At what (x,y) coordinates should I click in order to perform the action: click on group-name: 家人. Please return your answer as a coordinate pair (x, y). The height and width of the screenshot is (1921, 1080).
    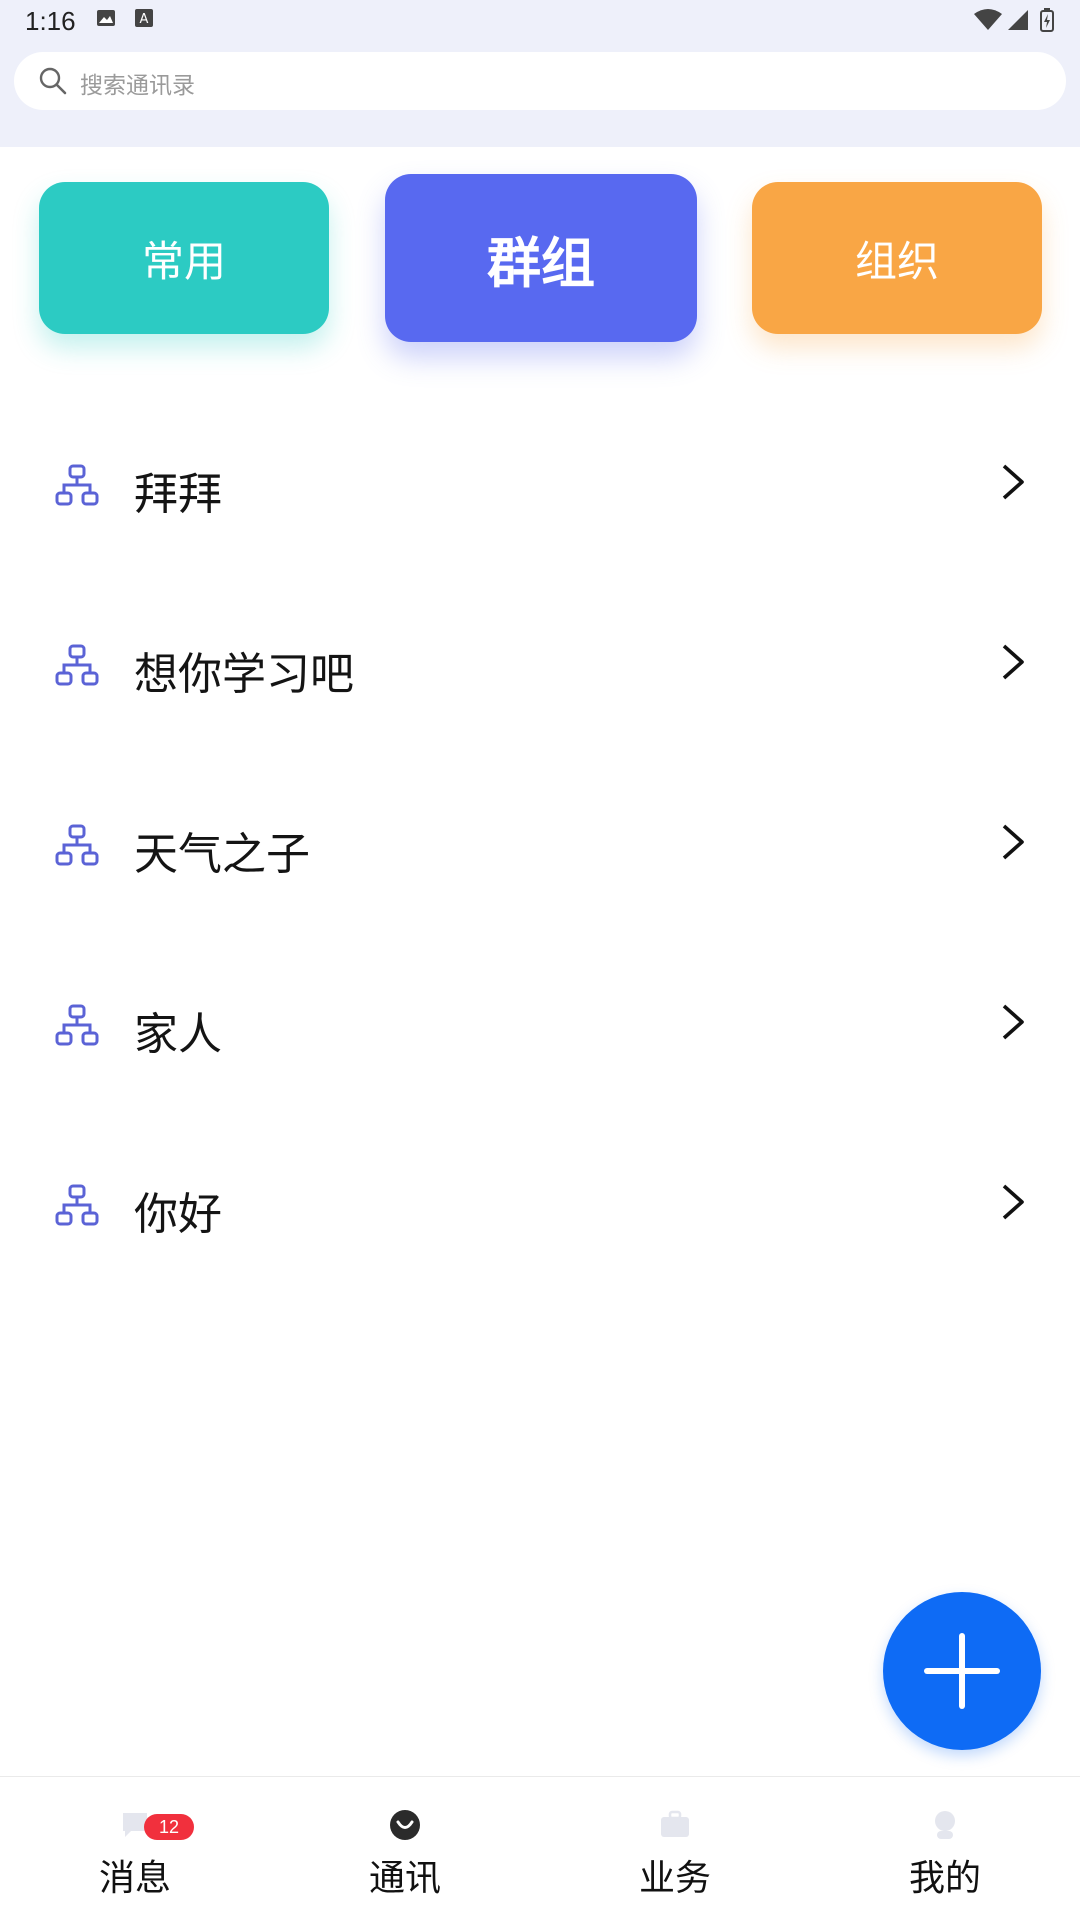
    Looking at the image, I should click on (178, 1034).